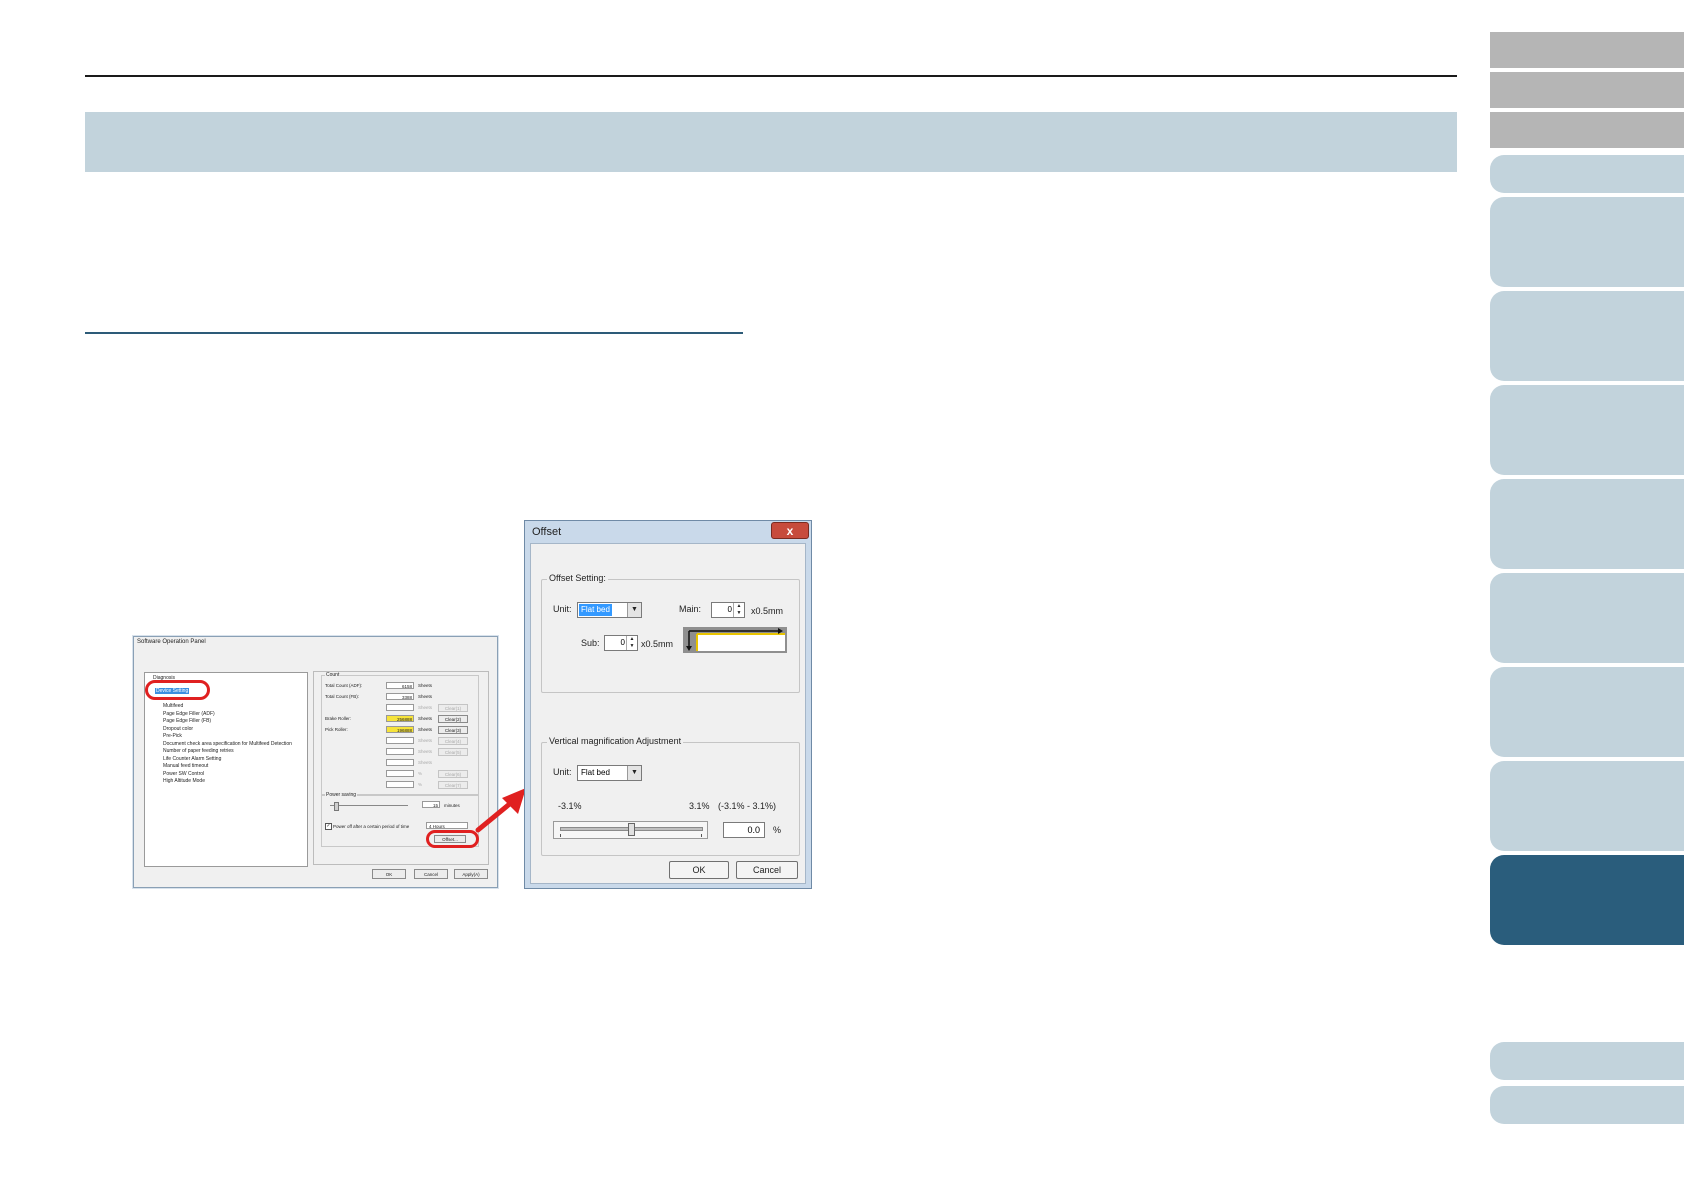 This screenshot has width=1684, height=1190. Describe the element at coordinates (183, 774) in the screenshot. I see `tree-item: Power SW Control` at that location.